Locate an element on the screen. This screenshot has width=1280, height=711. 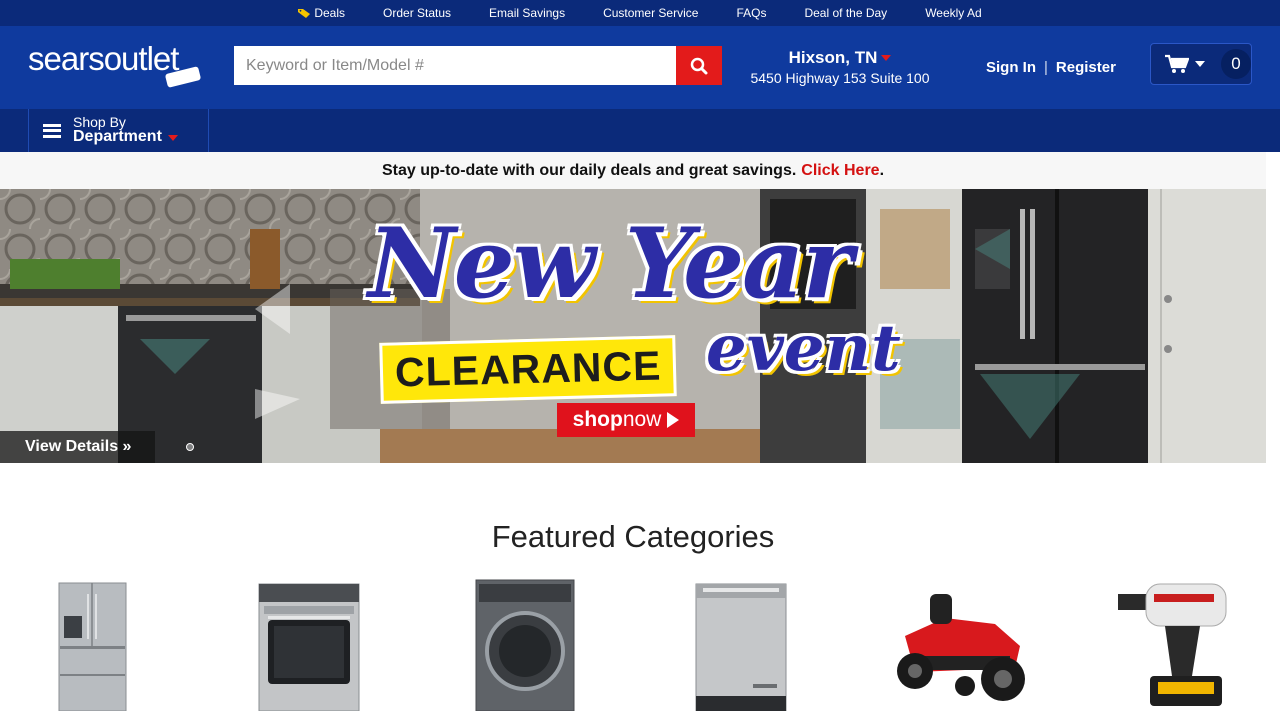
washer-image is located at coordinates (525, 645).